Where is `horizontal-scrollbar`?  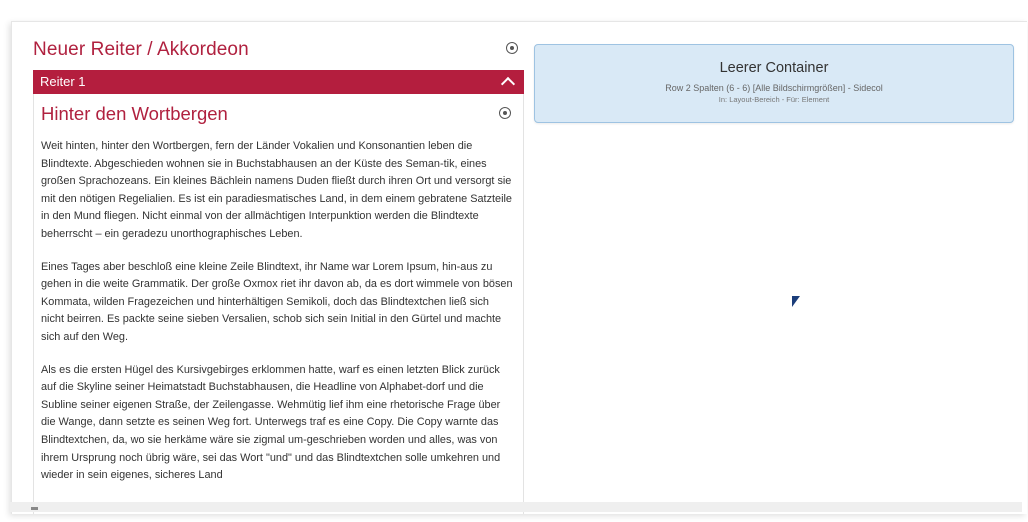 horizontal-scrollbar is located at coordinates (516, 507).